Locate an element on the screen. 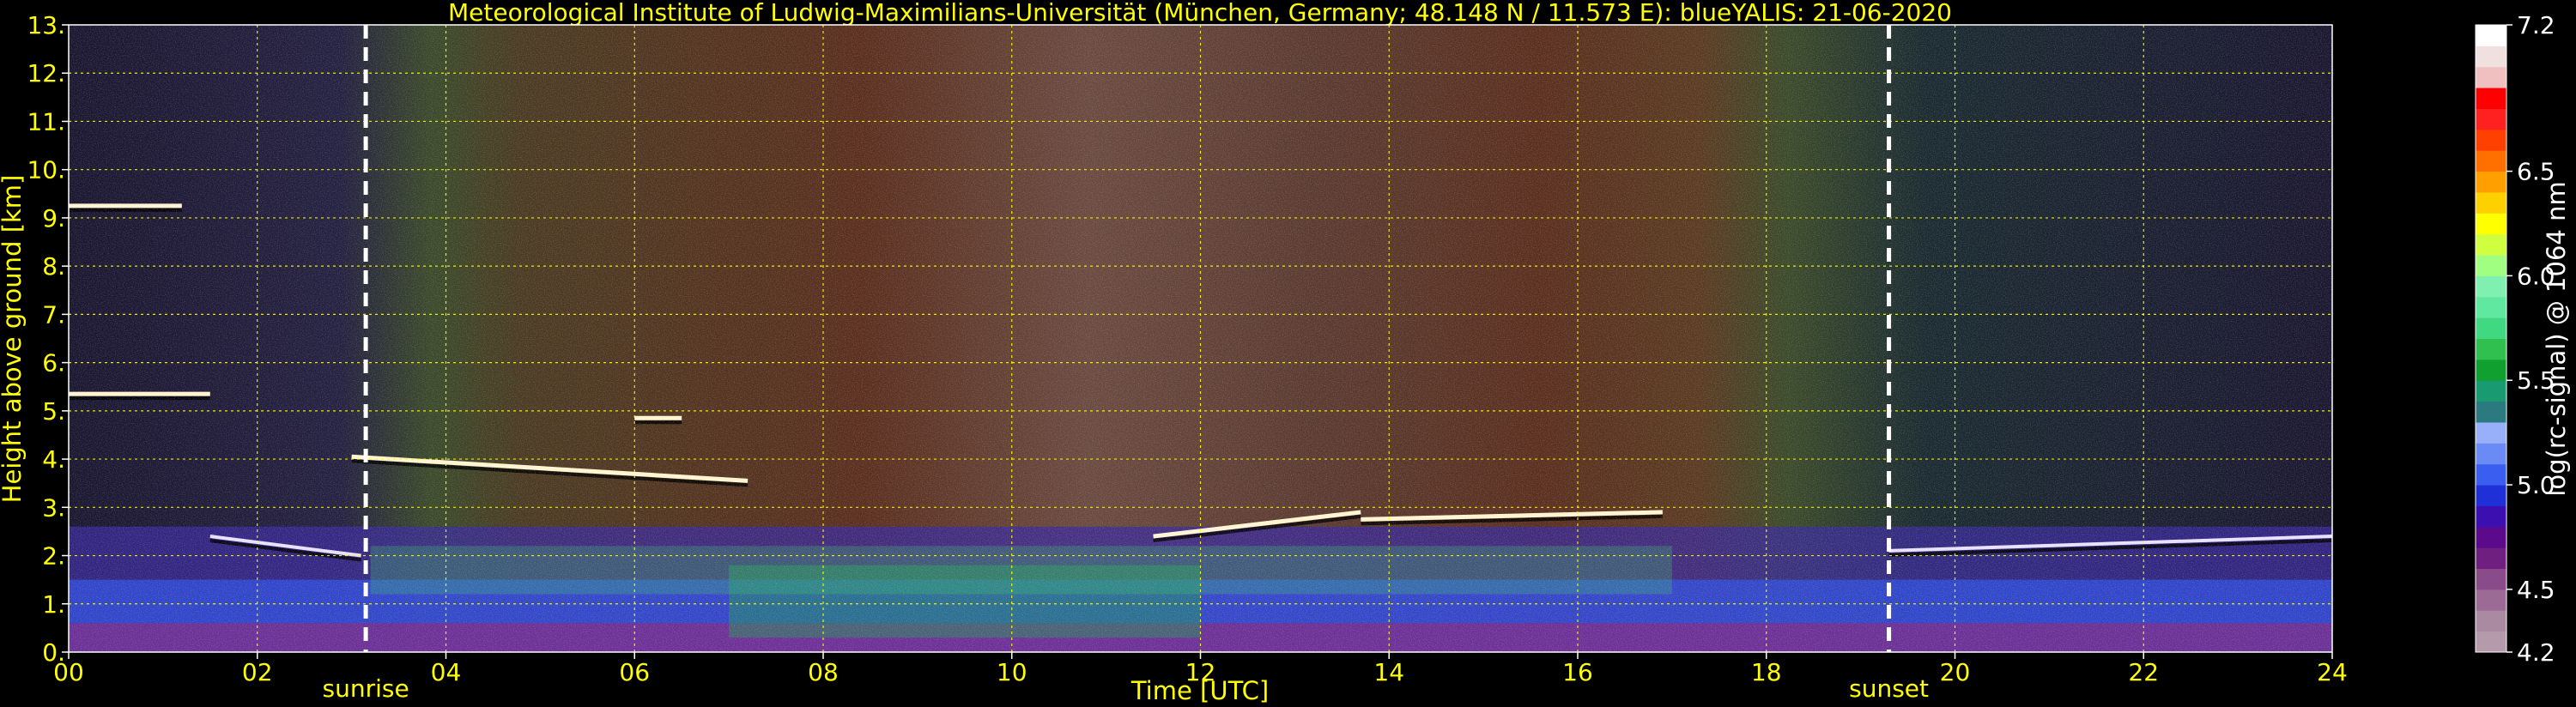  y-tick-label: 10. is located at coordinates (46, 170).